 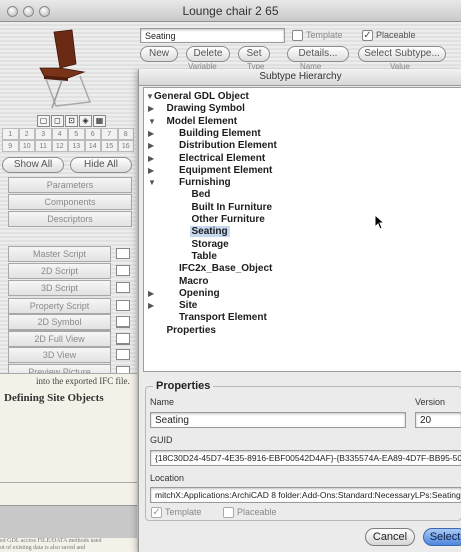 What do you see at coordinates (76, 134) in the screenshot?
I see `script-number-cell: 5` at bounding box center [76, 134].